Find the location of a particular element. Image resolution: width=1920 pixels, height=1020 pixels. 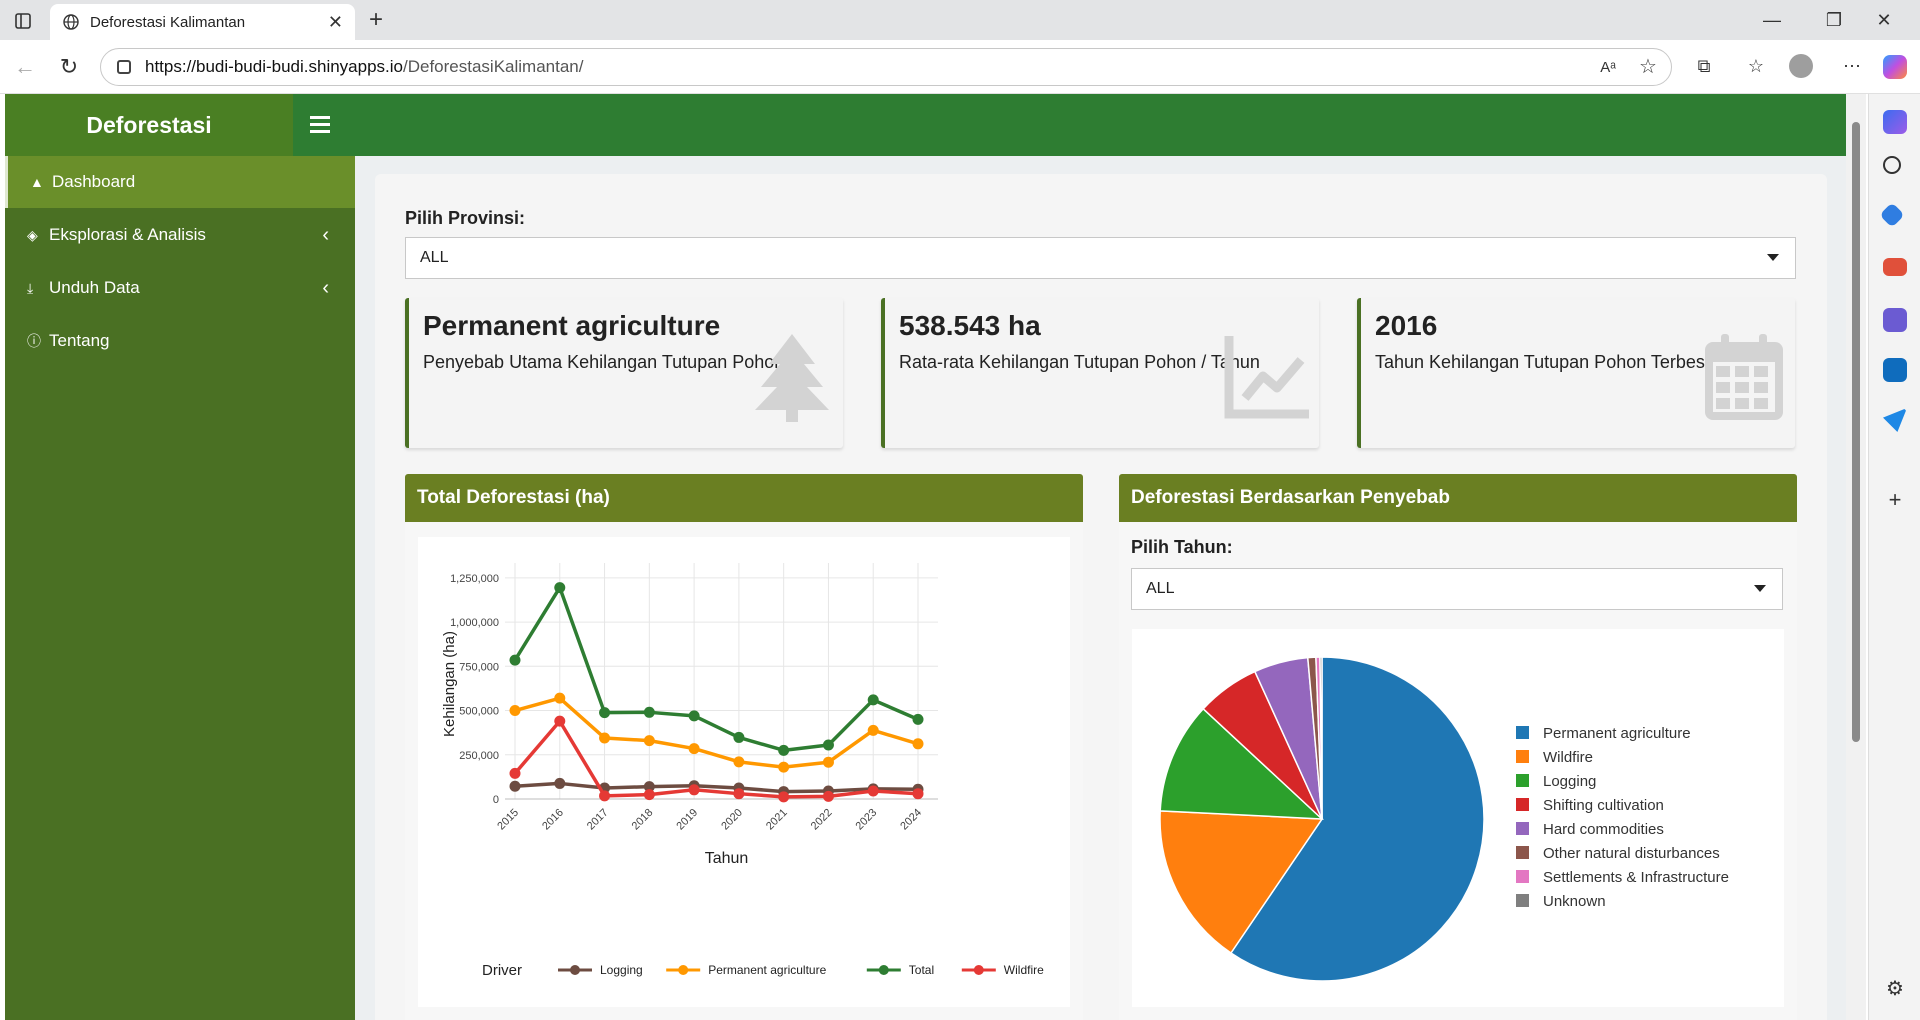

tab-actions-icon is located at coordinates (23, 21).